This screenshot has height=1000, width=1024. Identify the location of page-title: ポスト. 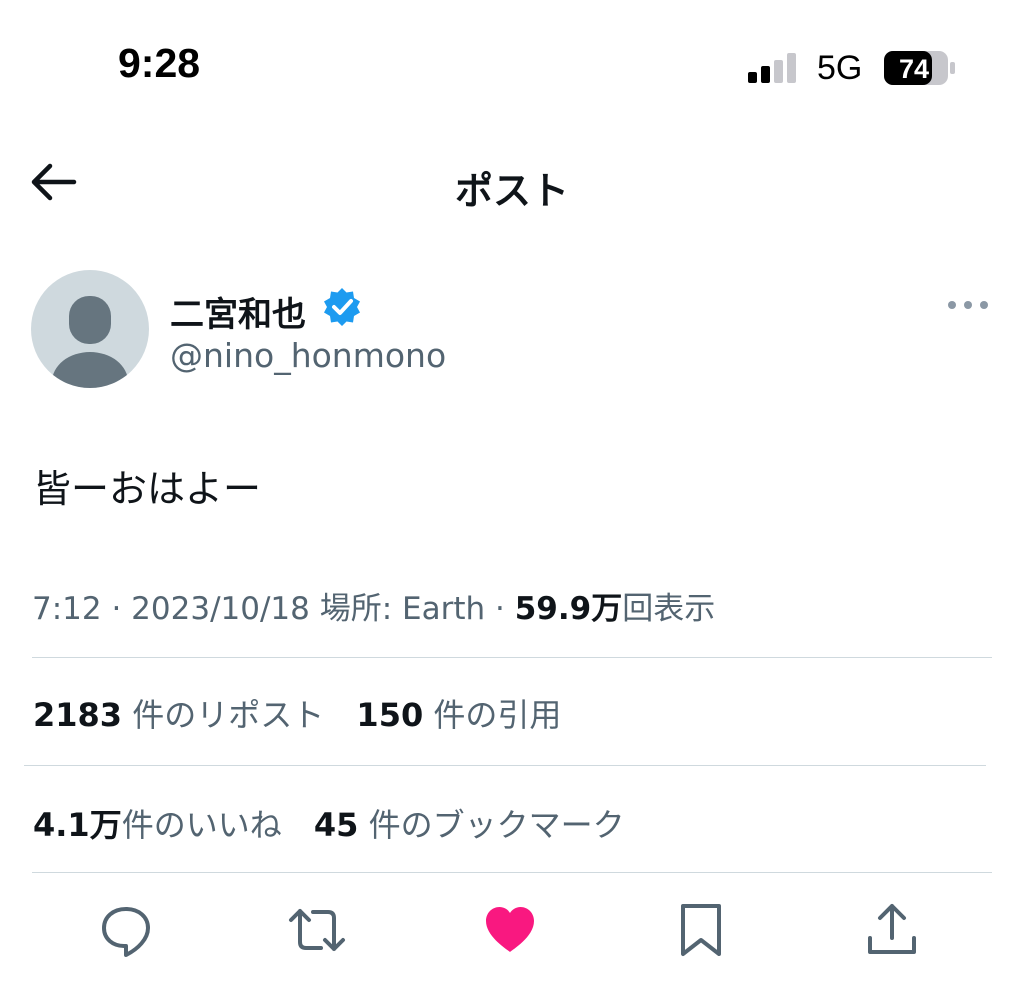
(511, 191).